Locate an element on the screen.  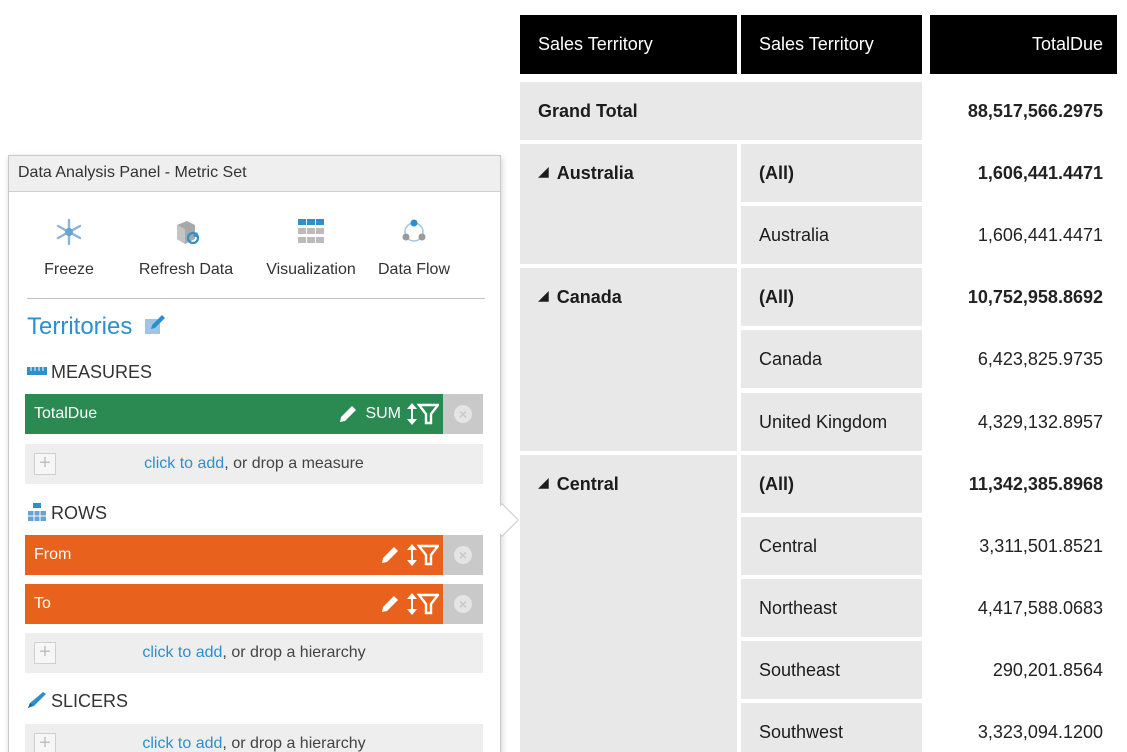
add-measure-dropzone: + click to add, or drop a measure is located at coordinates (254, 464).